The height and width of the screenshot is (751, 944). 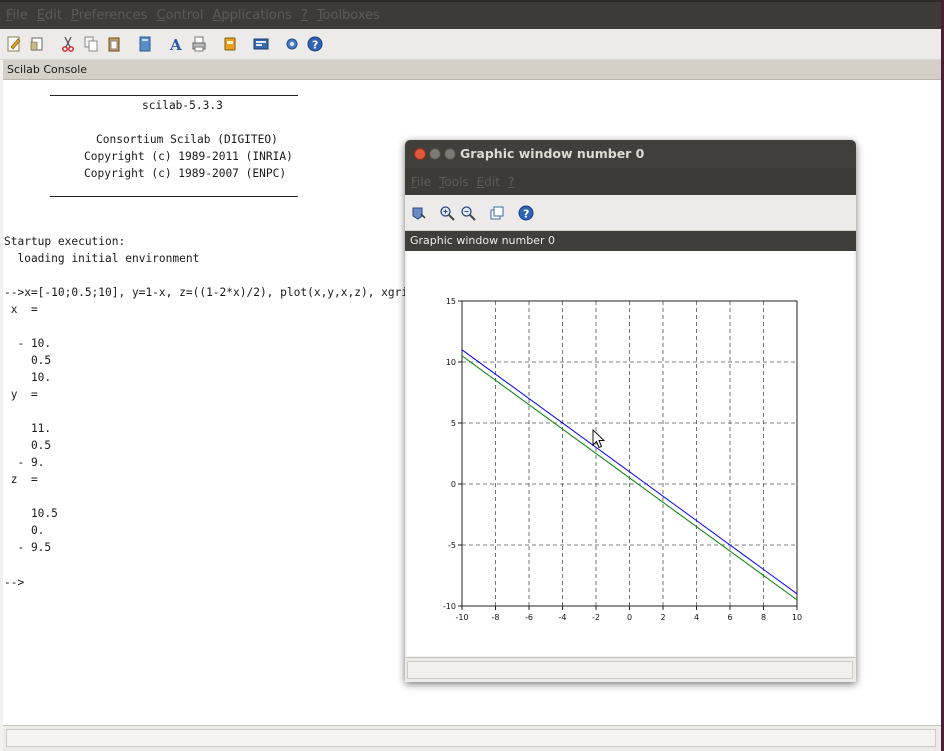 What do you see at coordinates (472, 70) in the screenshot?
I see `console-title: Scilab Console` at bounding box center [472, 70].